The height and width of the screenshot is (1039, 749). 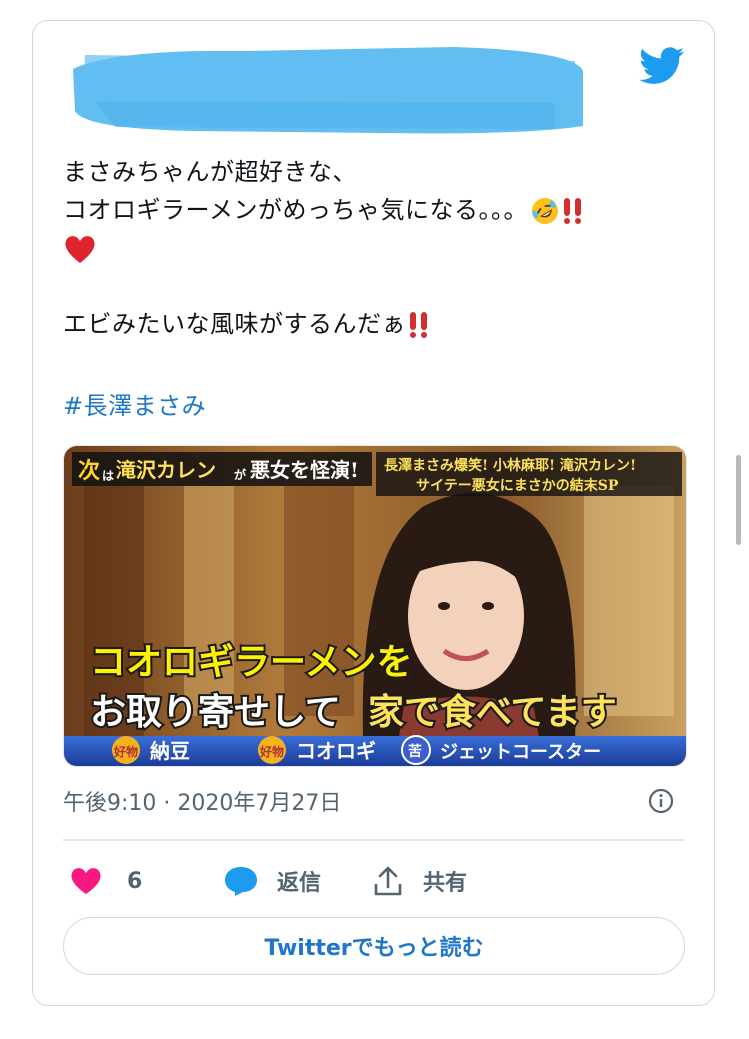 I want to click on info-icon, so click(x=661, y=801).